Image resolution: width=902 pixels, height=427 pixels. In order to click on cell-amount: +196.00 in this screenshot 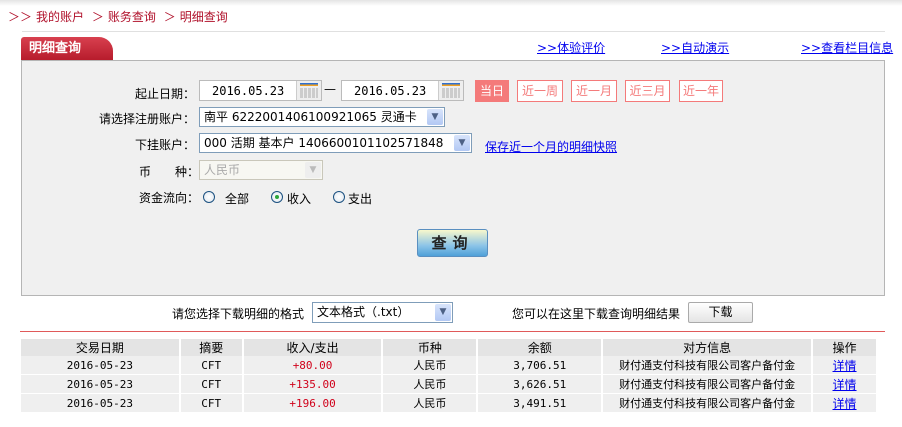, I will do `click(313, 403)`.